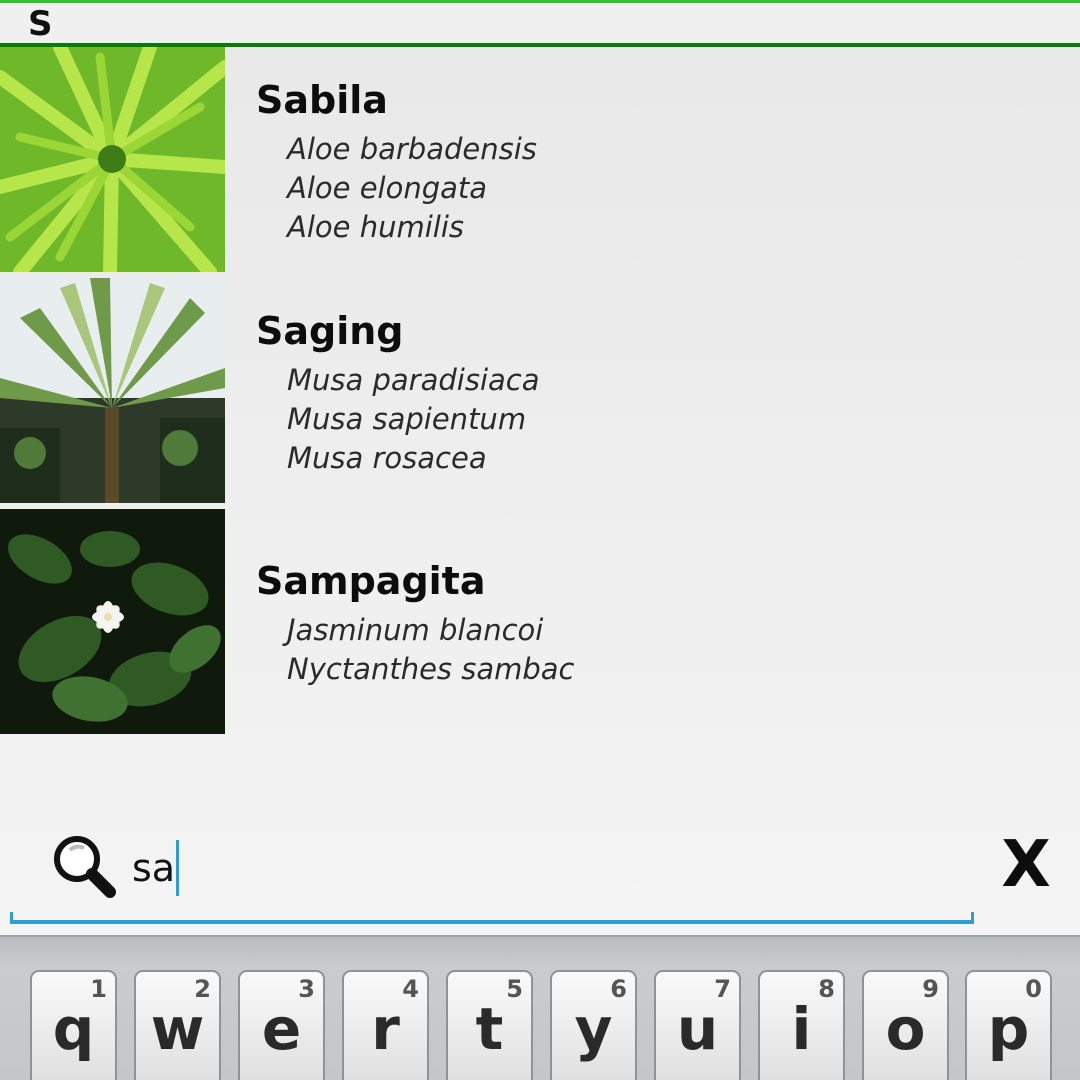  I want to click on keyboard: 1 q 2 w 3 e 4 r 5 t 6 y 7 u 8 i 9 o 0 p, so click(540, 1007).